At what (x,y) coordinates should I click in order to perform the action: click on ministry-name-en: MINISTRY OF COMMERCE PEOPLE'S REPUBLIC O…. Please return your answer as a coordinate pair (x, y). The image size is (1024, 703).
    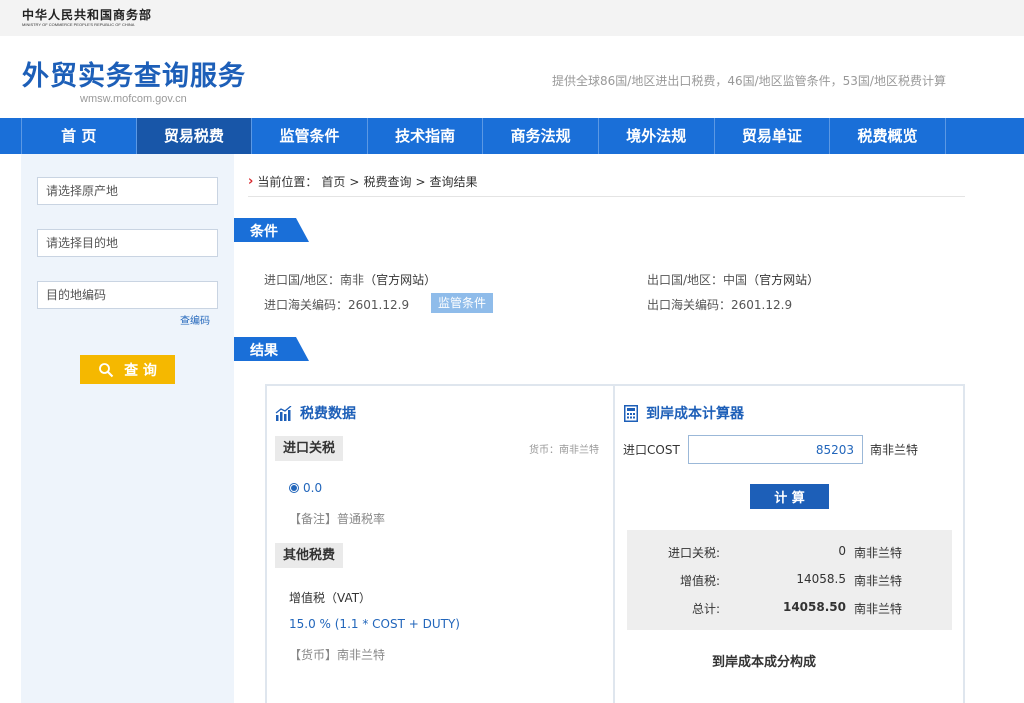
    Looking at the image, I should click on (78, 24).